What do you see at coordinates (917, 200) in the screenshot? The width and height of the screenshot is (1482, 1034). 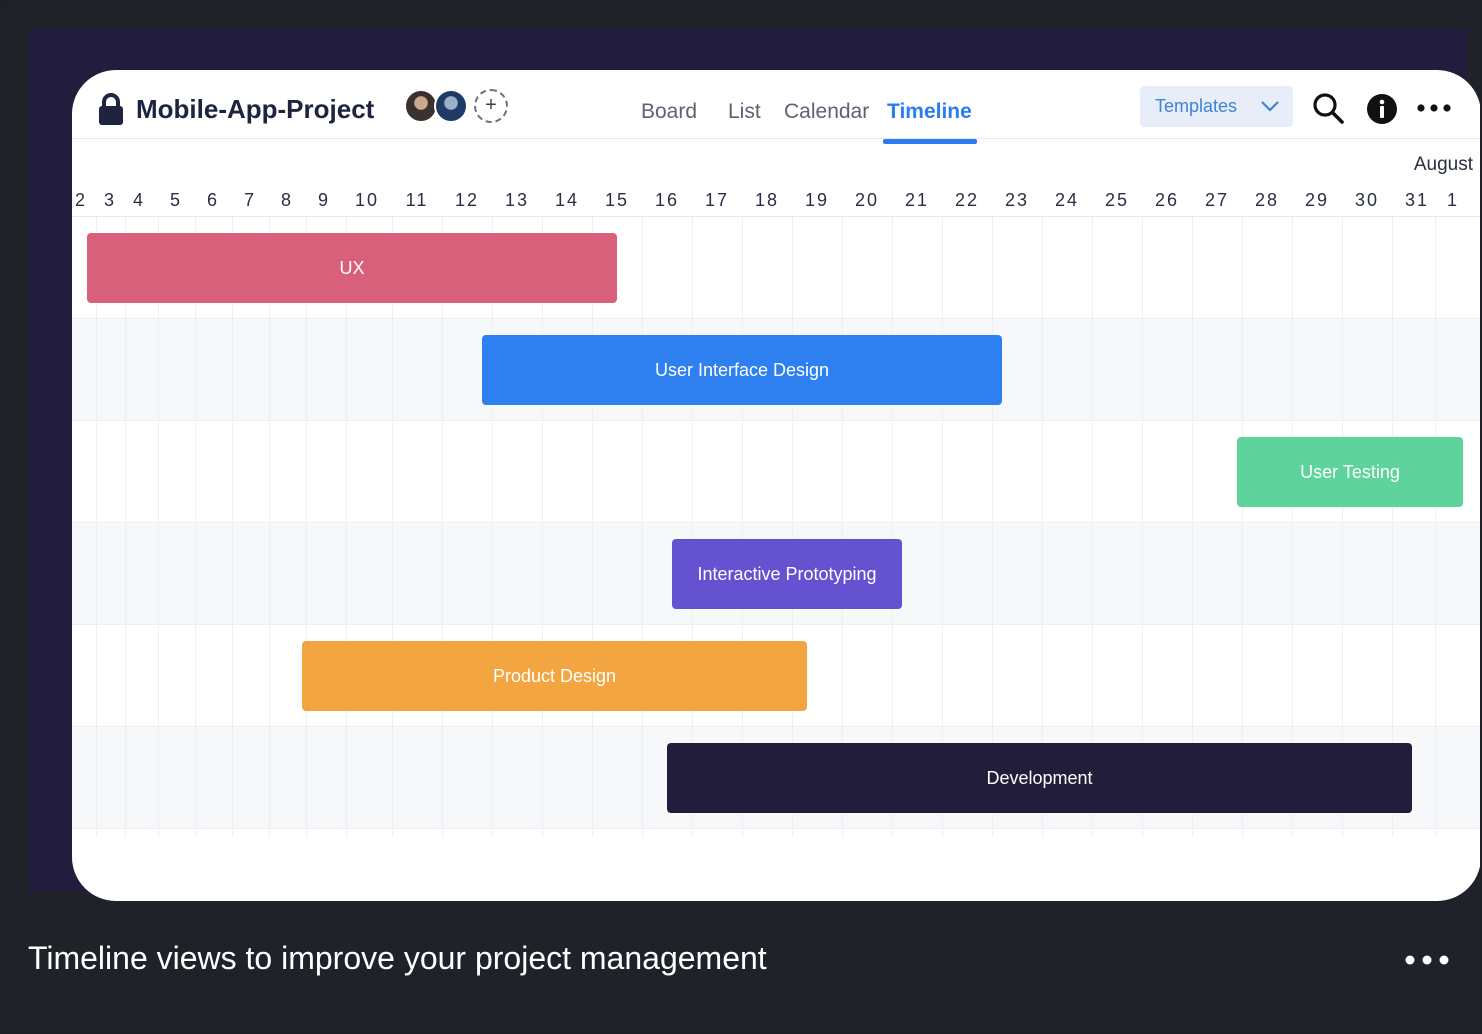 I see `day-label: 21` at bounding box center [917, 200].